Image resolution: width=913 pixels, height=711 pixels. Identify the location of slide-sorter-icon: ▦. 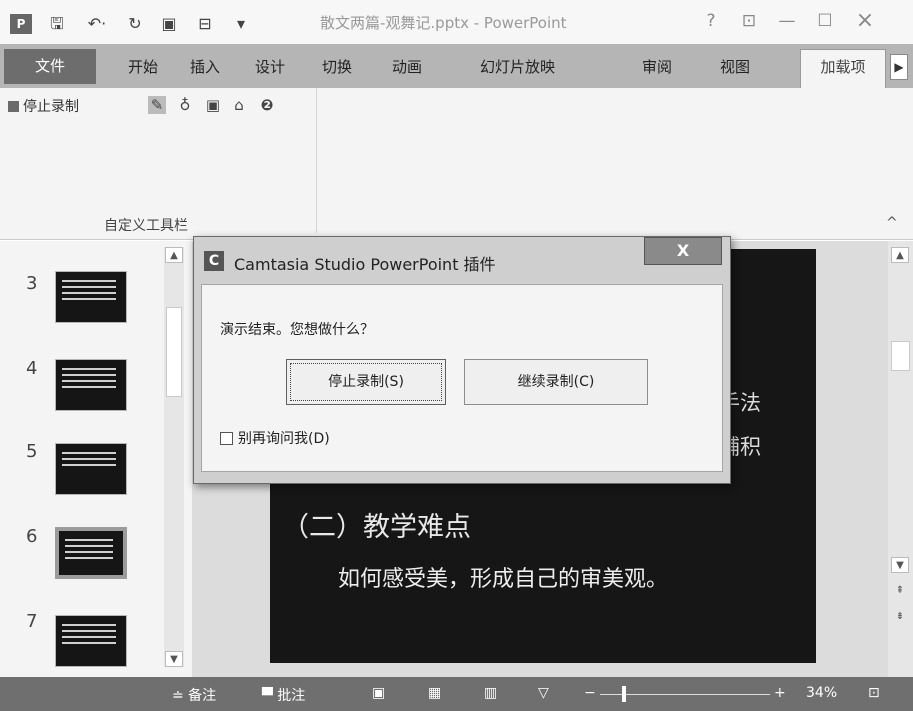
(434, 693).